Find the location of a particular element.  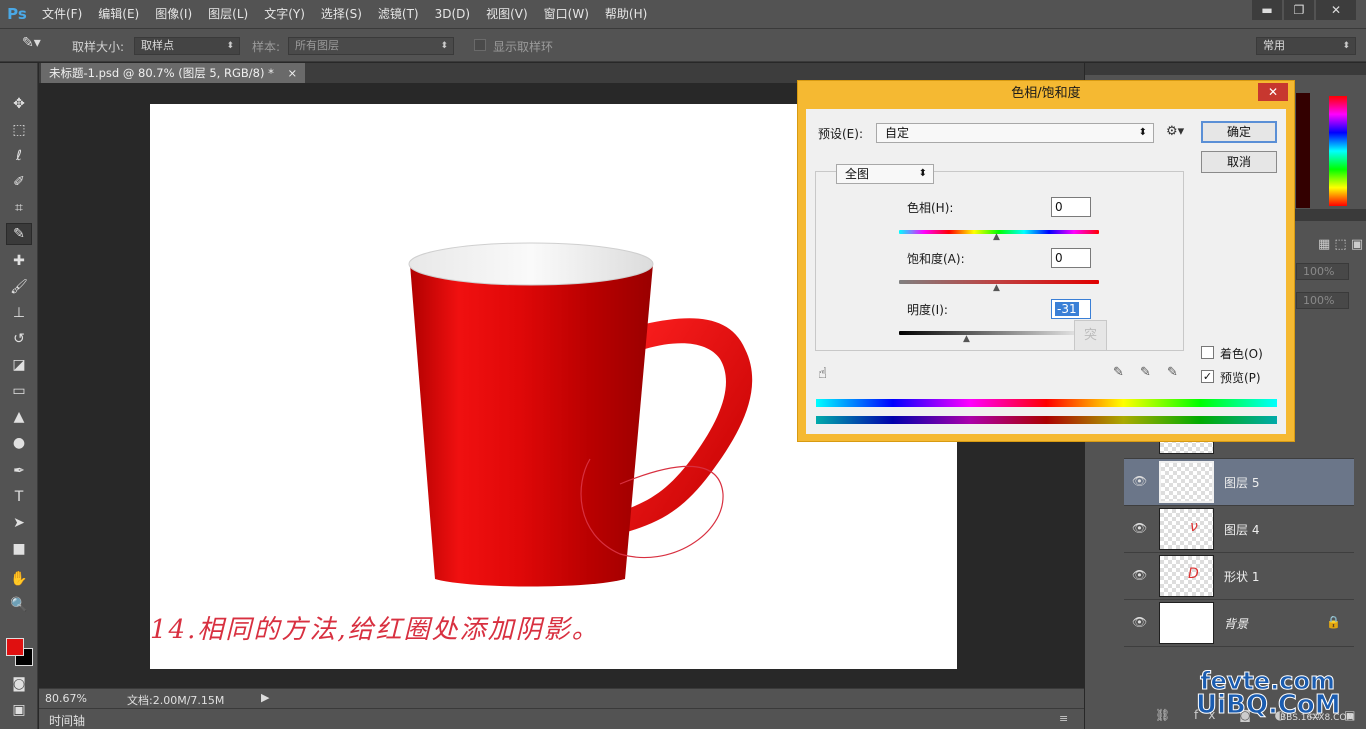

minimize-button: ▬ is located at coordinates (1267, 10).